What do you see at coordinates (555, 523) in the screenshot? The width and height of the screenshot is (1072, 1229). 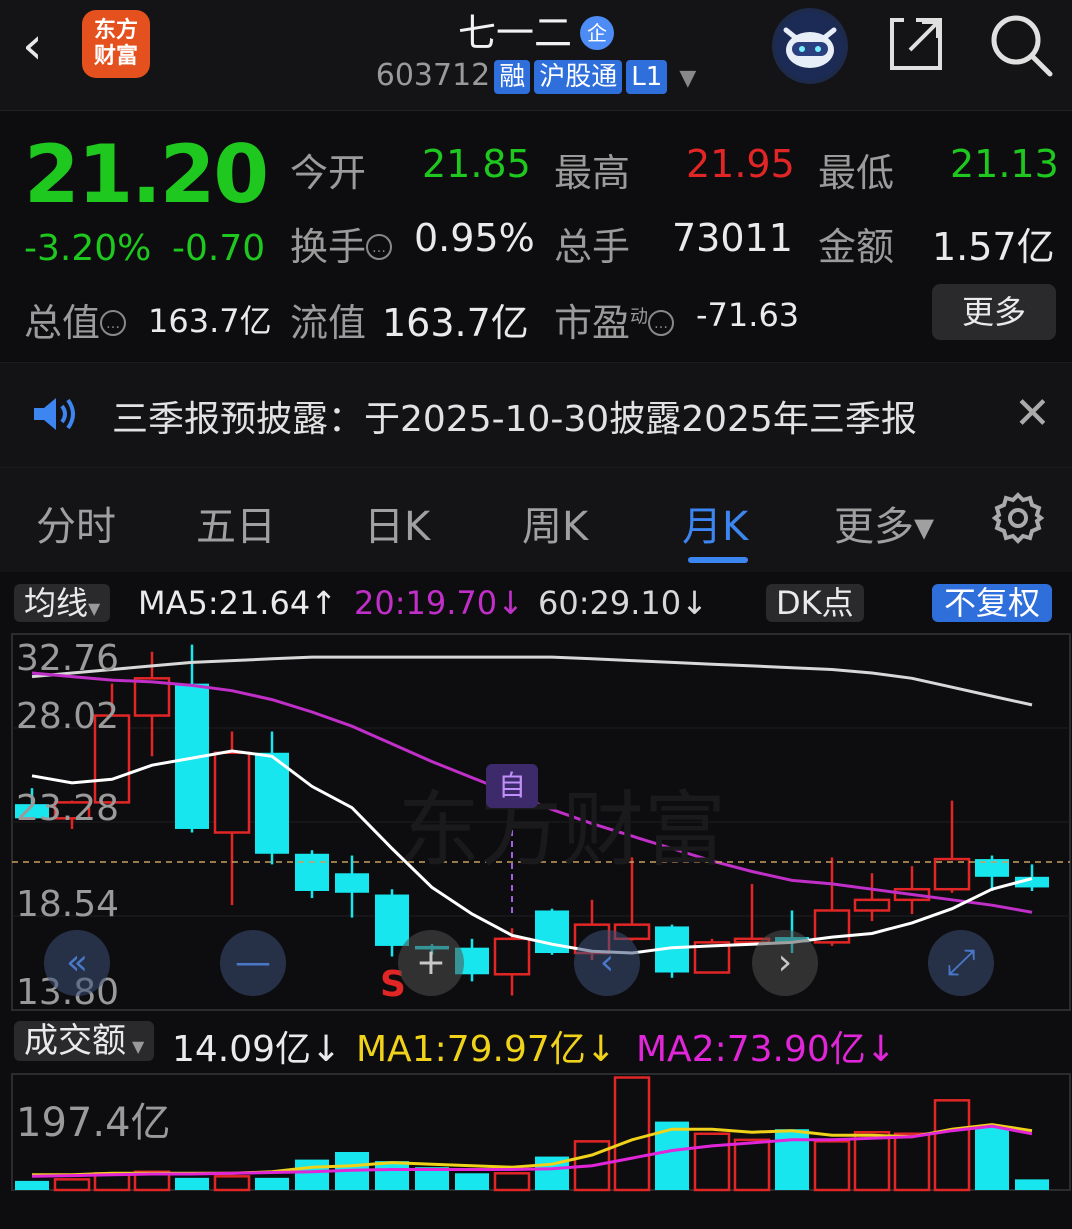 I see `tab-weekly: 周K` at bounding box center [555, 523].